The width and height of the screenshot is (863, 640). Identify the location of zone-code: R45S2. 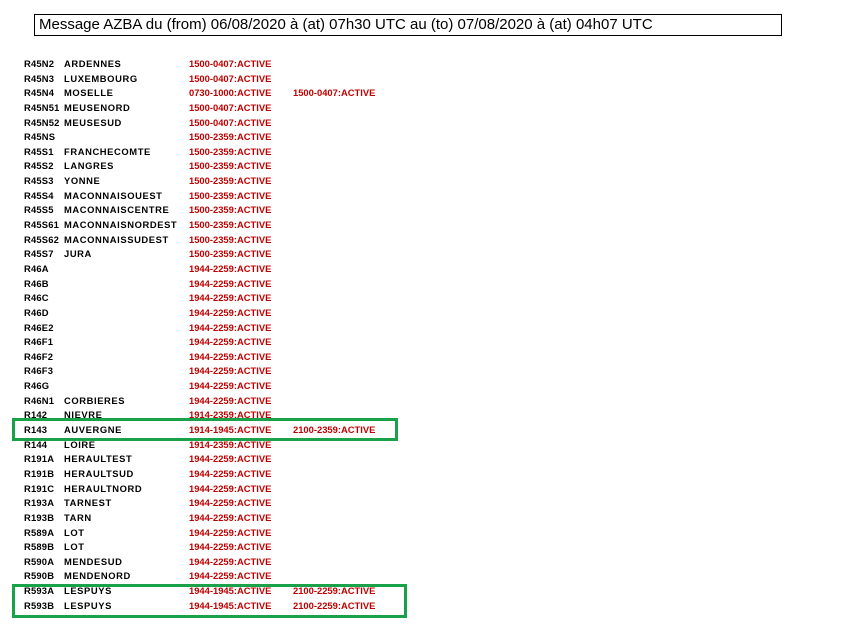
(39, 166).